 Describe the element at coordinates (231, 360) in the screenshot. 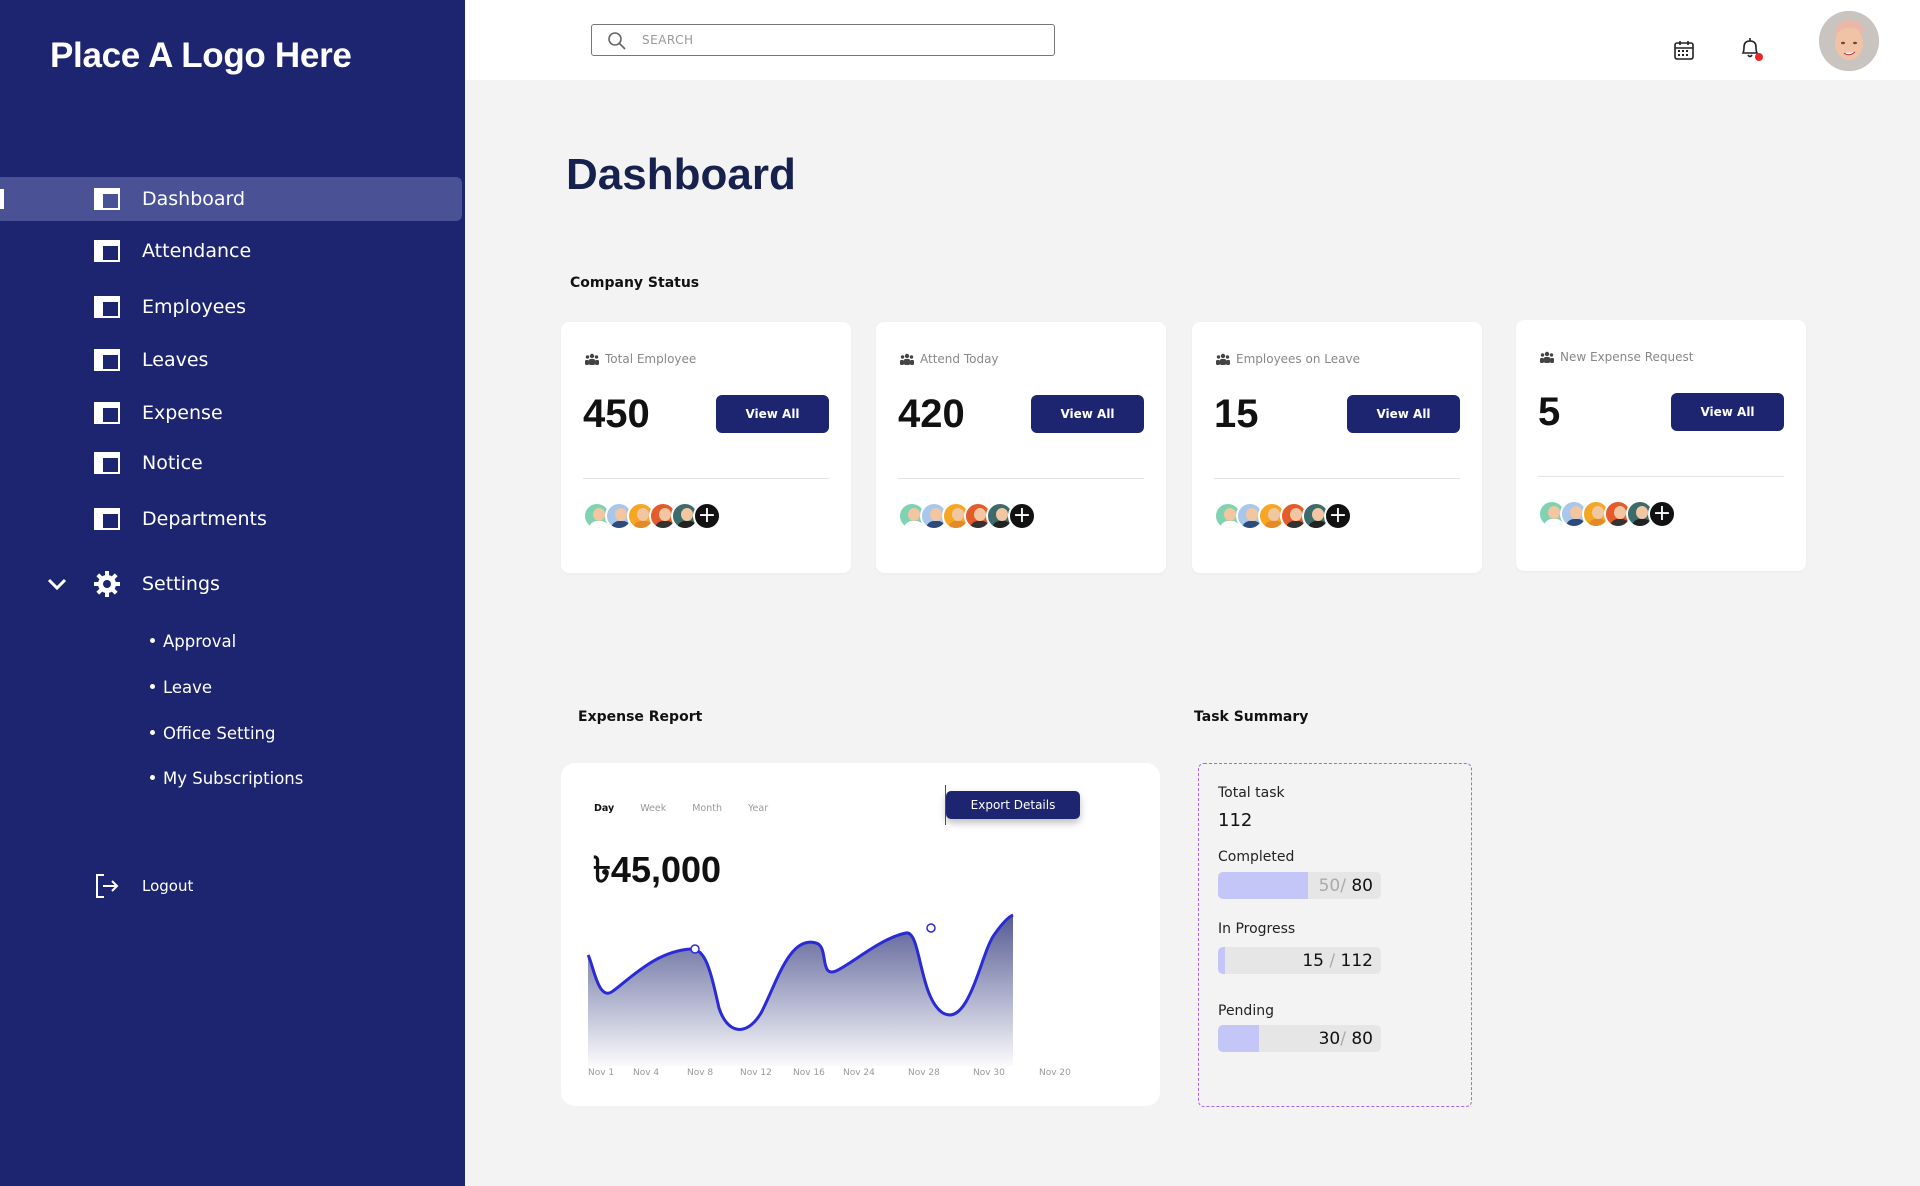

I see `sidebar-item-leaves: Leaves` at that location.